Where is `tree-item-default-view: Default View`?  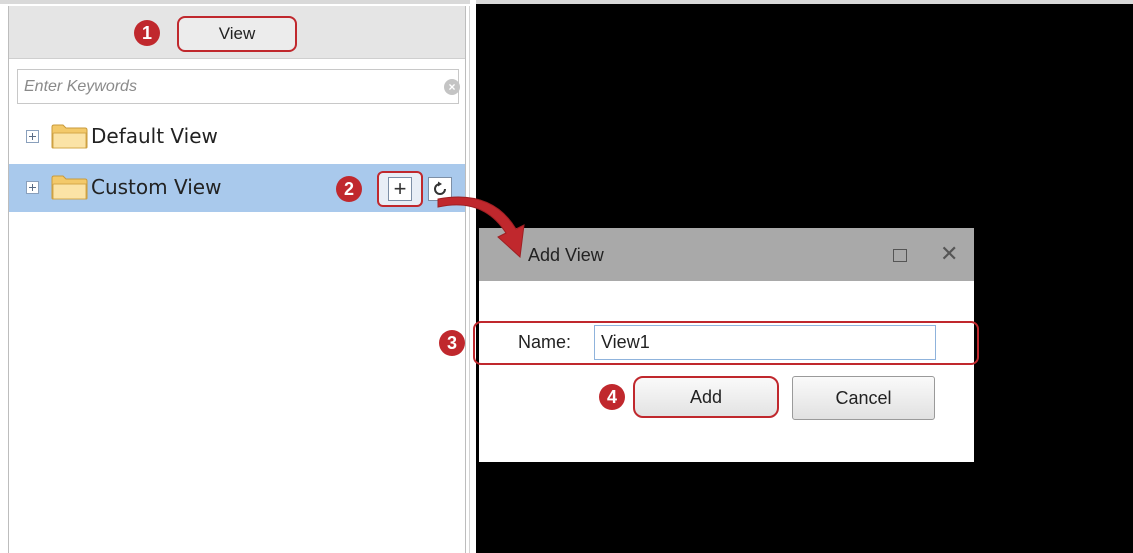 tree-item-default-view: Default View is located at coordinates (237, 136).